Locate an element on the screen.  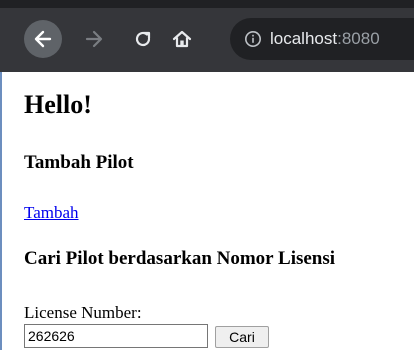
reload-button is located at coordinates (143, 39).